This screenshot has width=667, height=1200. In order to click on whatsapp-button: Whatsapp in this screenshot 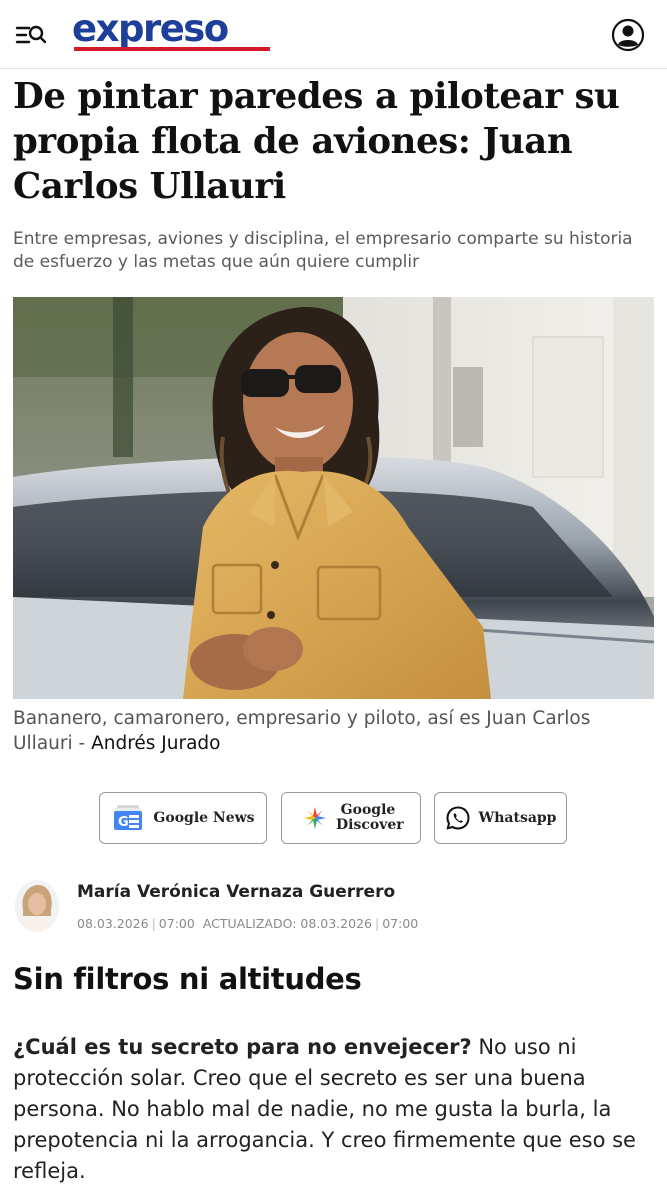, I will do `click(500, 818)`.